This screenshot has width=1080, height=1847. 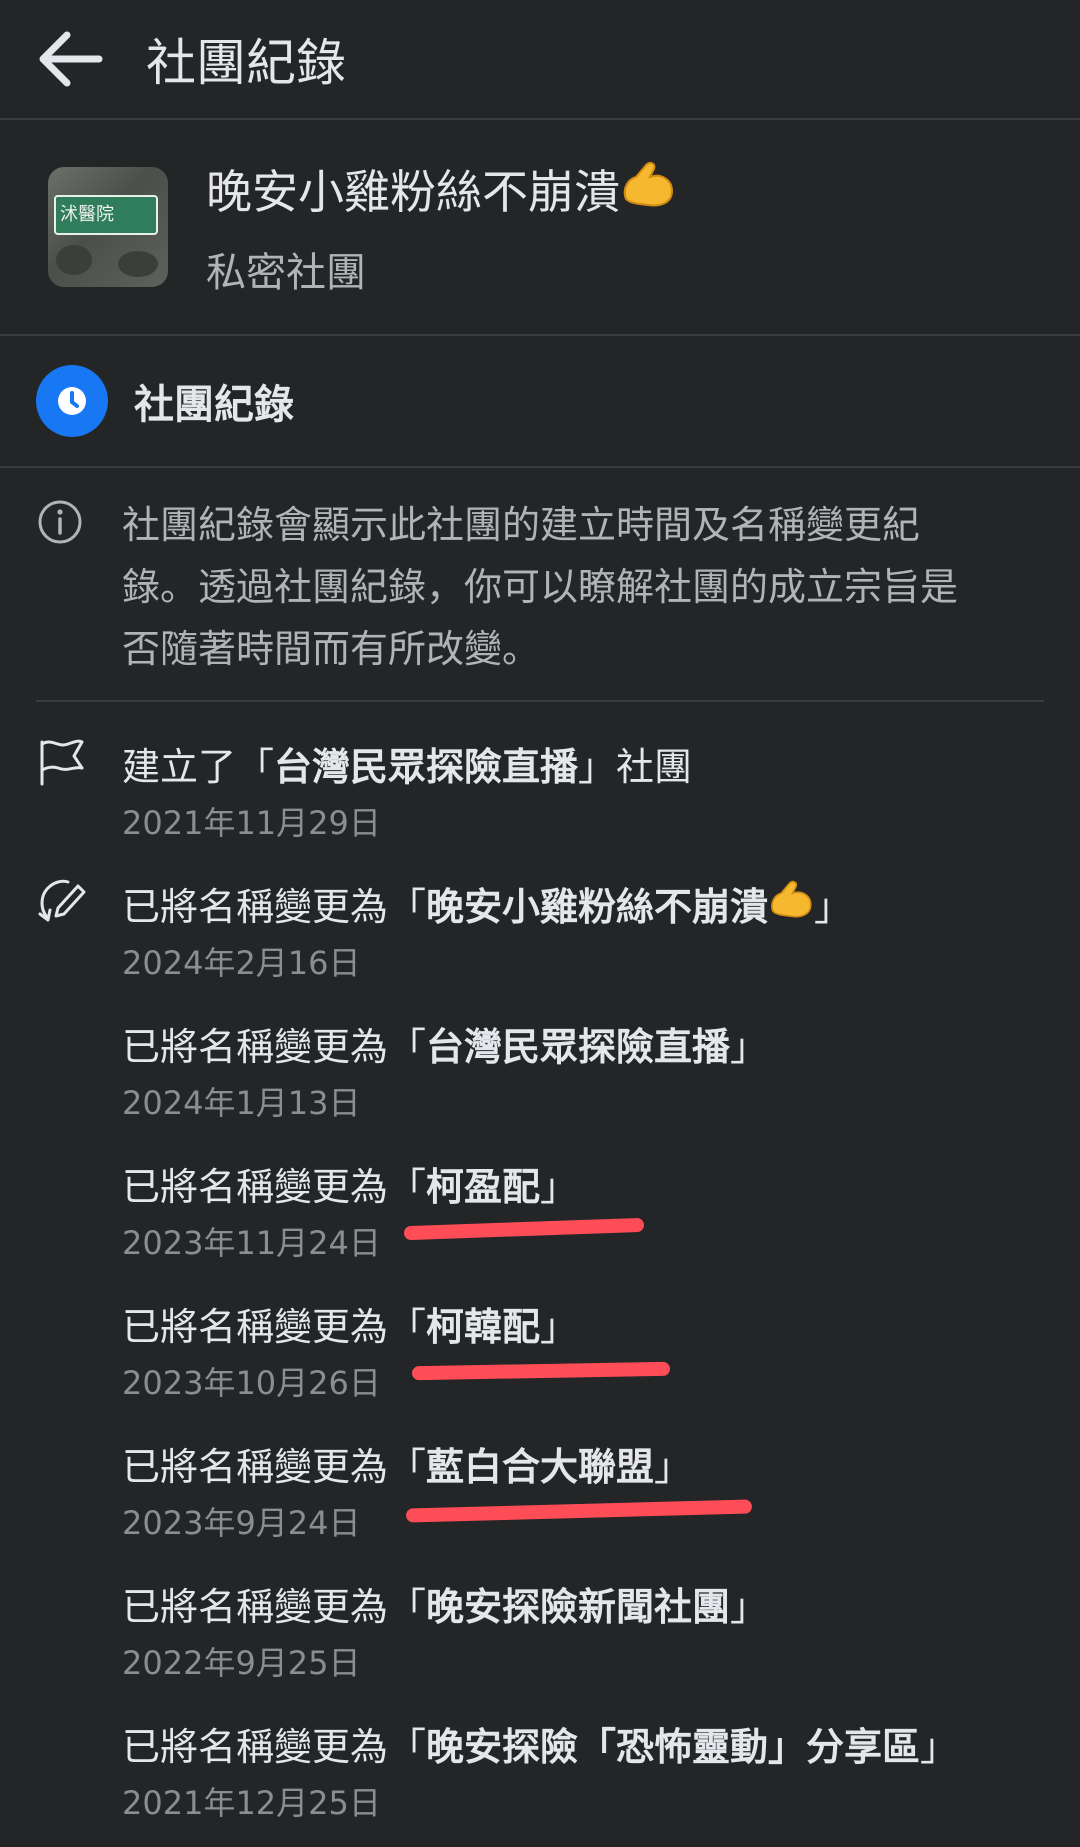 What do you see at coordinates (72, 401) in the screenshot?
I see `clock-icon` at bounding box center [72, 401].